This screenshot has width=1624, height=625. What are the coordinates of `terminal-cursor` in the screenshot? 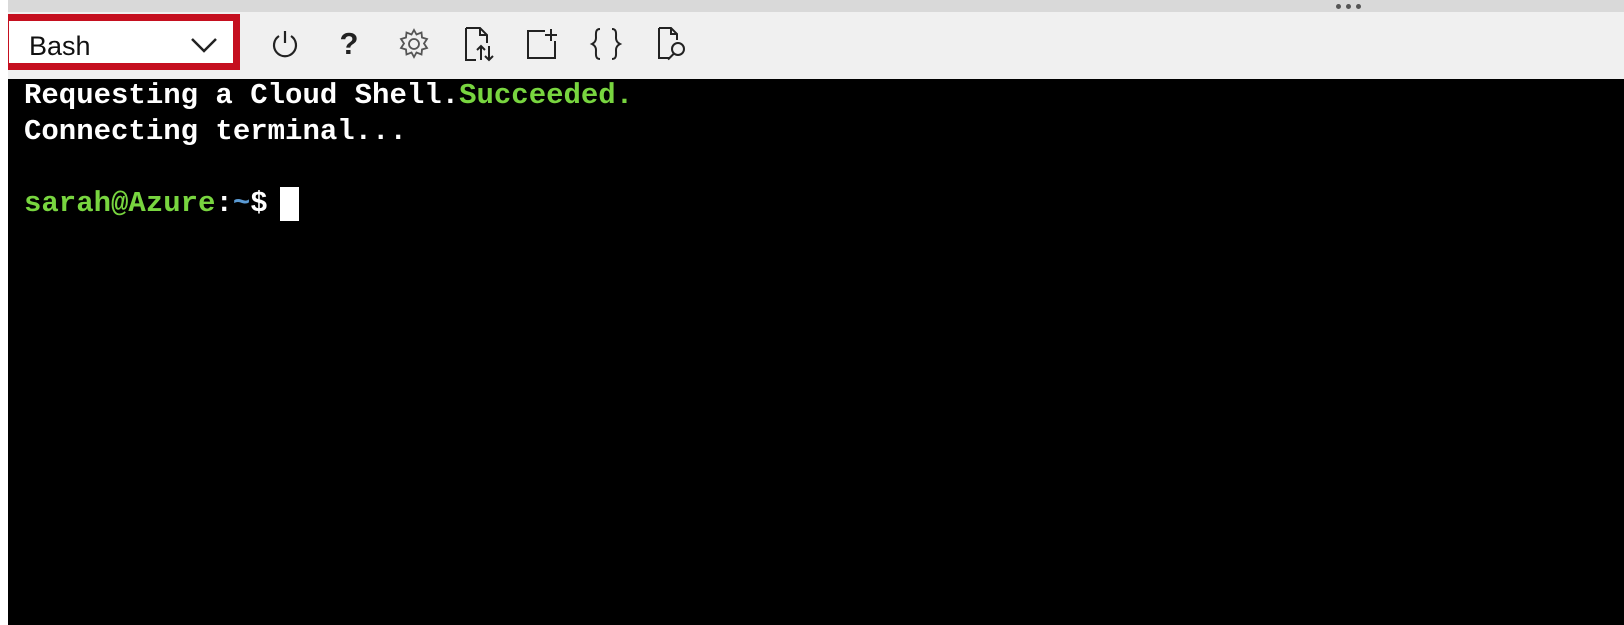 It's located at (289, 204).